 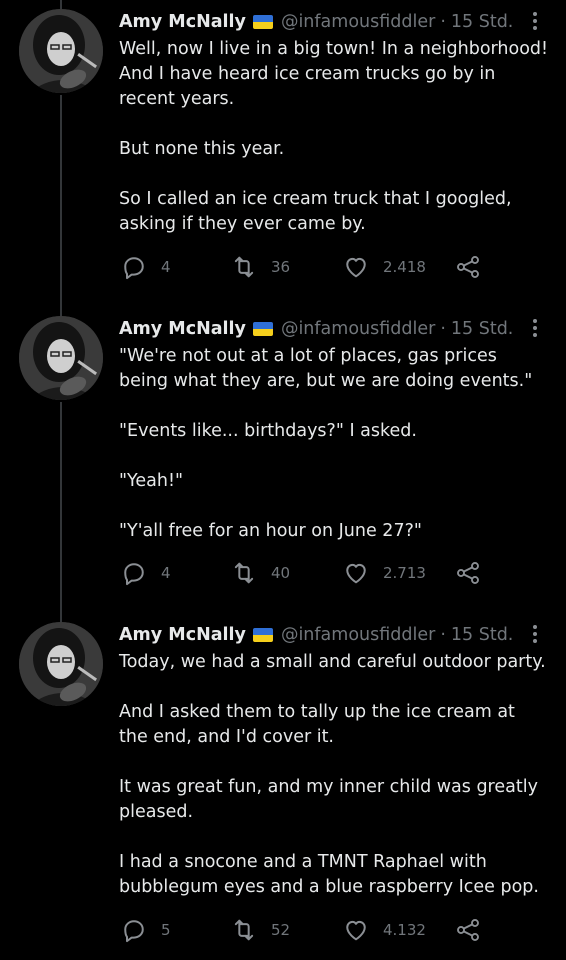 What do you see at coordinates (270, 531) in the screenshot?
I see `tweet-paragraph: "Y'all free for an hour on June 27?"` at bounding box center [270, 531].